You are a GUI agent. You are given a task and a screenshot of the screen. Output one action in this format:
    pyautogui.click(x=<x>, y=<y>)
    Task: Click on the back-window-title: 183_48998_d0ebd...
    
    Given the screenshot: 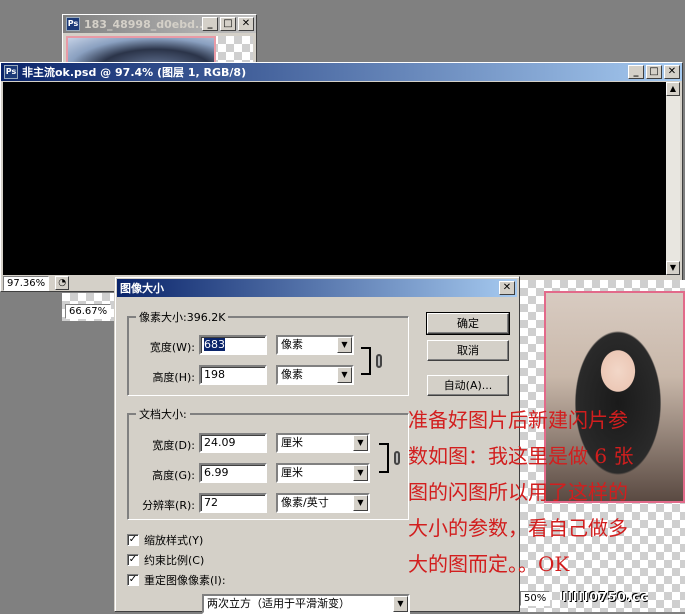 What is the action you would take?
    pyautogui.click(x=146, y=24)
    